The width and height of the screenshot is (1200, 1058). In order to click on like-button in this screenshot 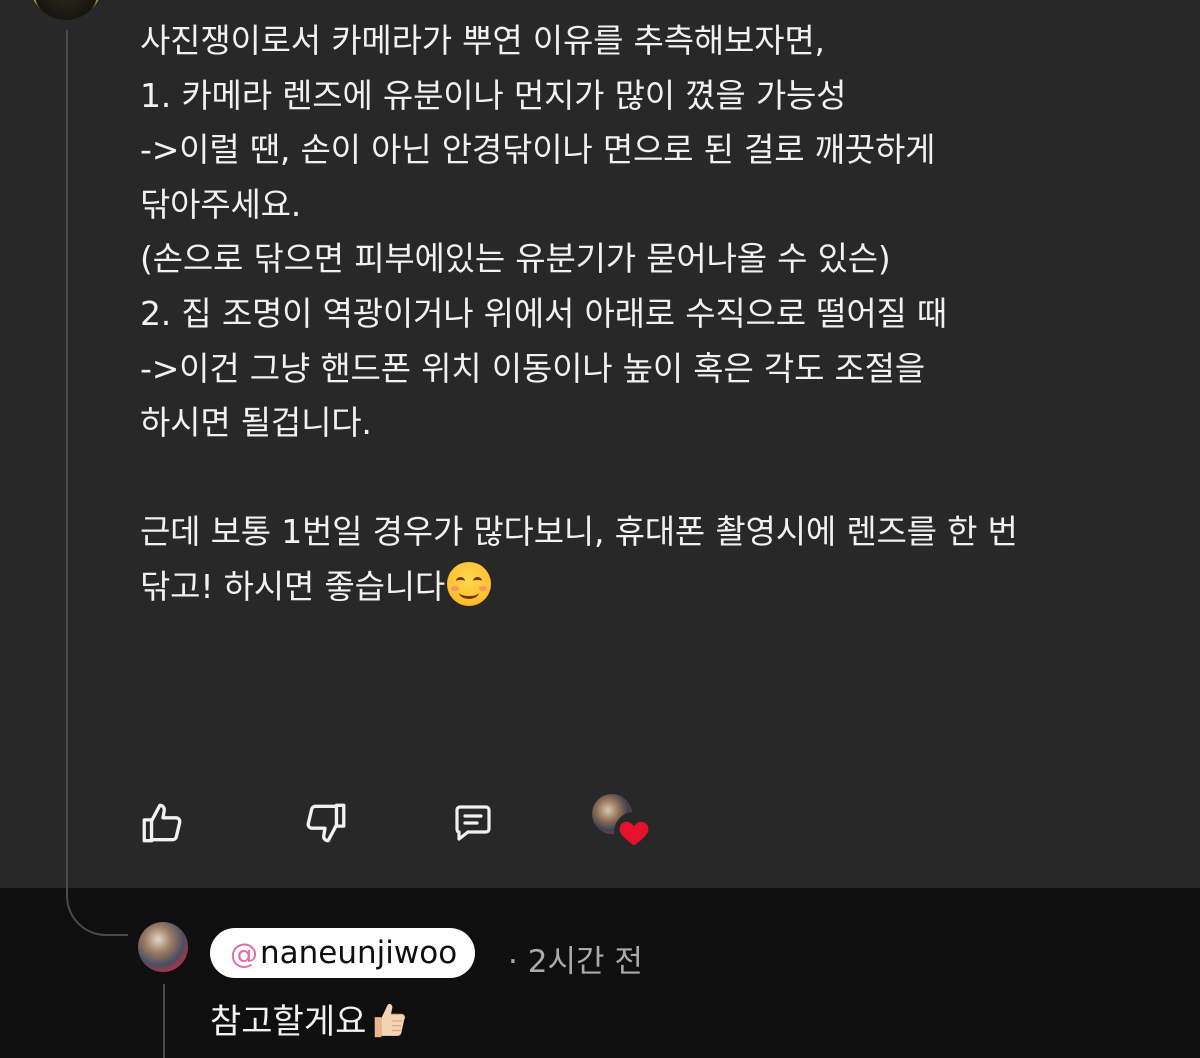, I will do `click(163, 823)`.